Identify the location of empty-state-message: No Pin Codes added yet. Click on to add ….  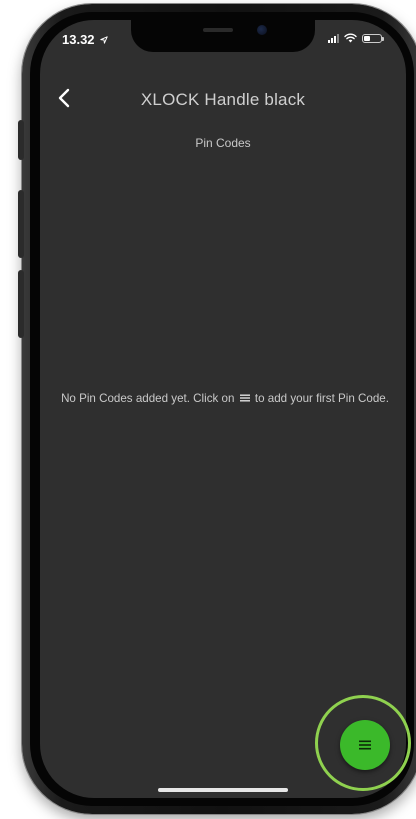
(225, 399).